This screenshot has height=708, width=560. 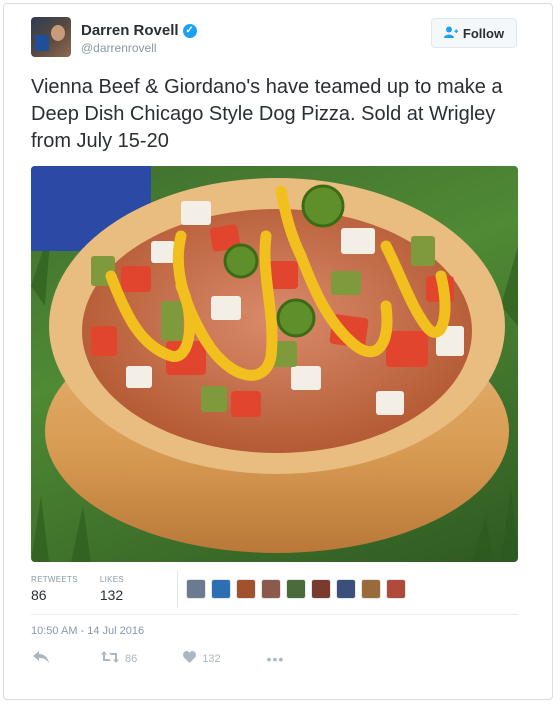 I want to click on retweets-stat: RETWEETS 86, so click(x=54, y=589).